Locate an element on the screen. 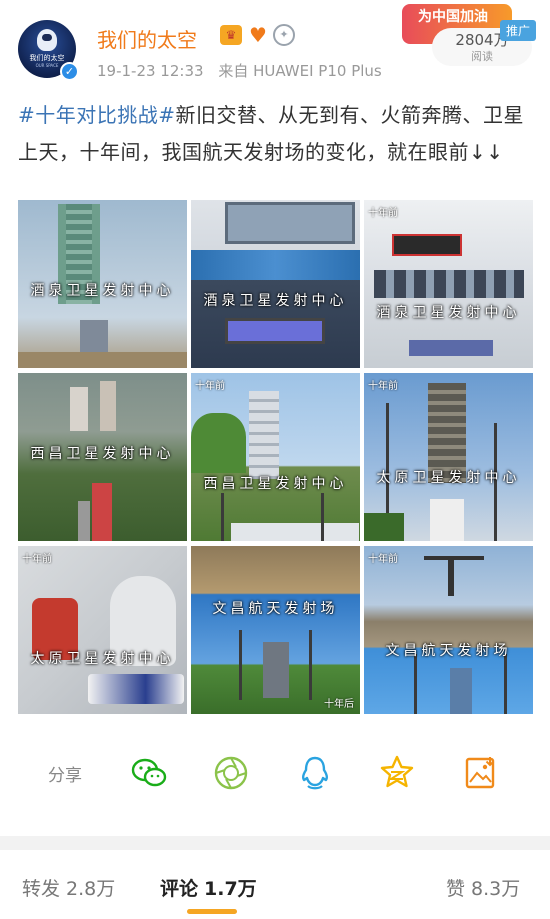 This screenshot has width=550, height=919. engagement-tabs: 转发 2.8万 评论 1.7万 赞 8.3万 is located at coordinates (275, 884).